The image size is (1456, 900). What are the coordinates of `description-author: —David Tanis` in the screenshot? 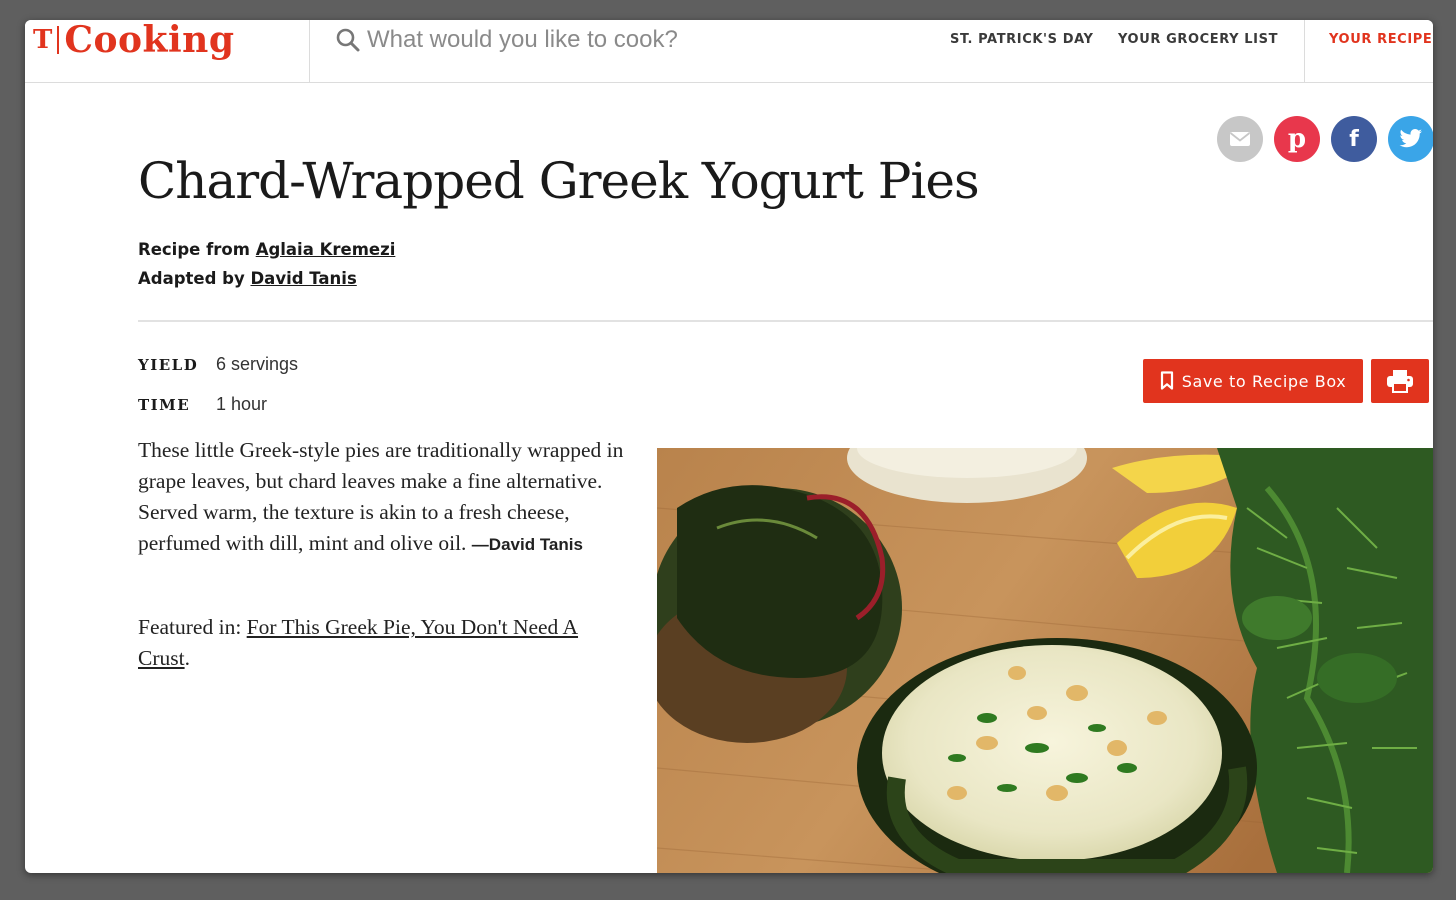 It's located at (527, 544).